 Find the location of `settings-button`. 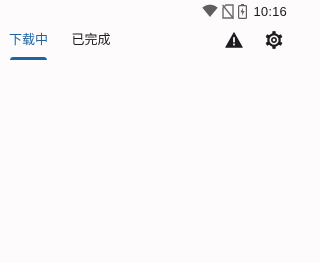

settings-button is located at coordinates (274, 42).